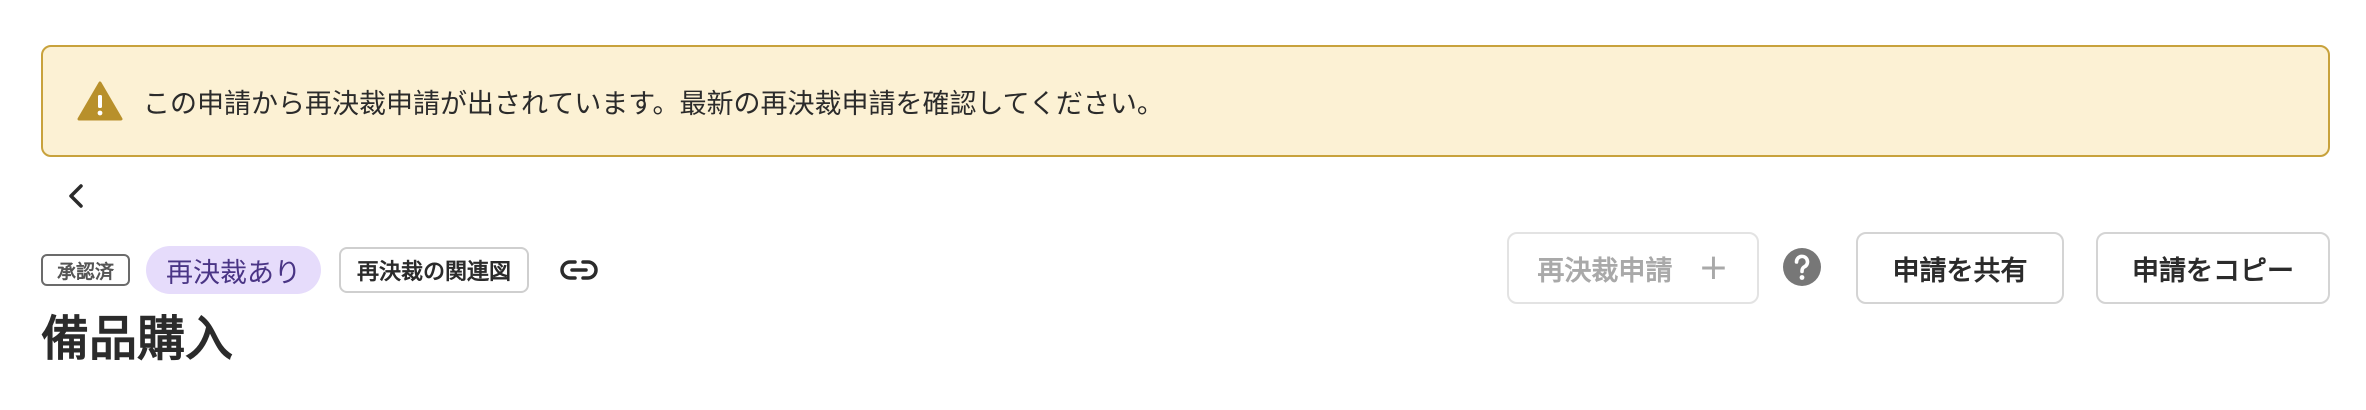  What do you see at coordinates (100, 101) in the screenshot?
I see `warning-icon` at bounding box center [100, 101].